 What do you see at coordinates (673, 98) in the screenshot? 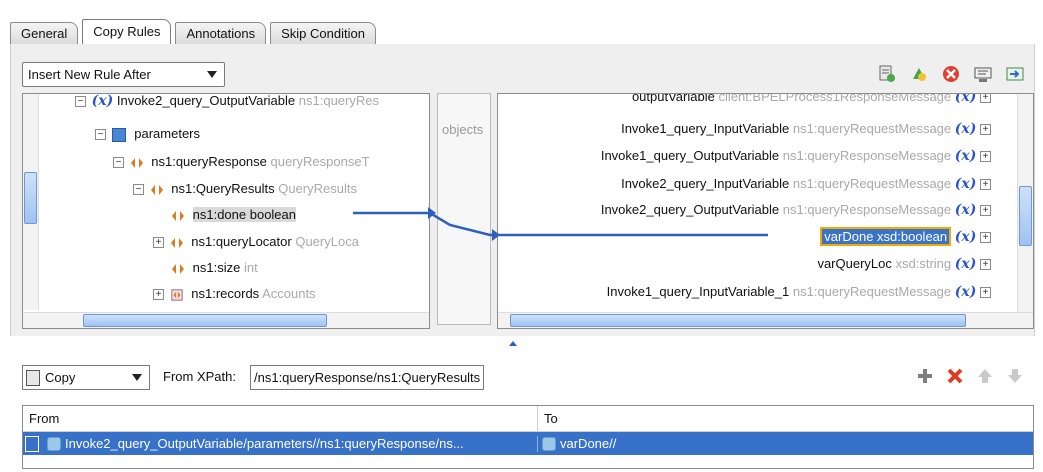
I see `tree-node-label: outputVariable` at bounding box center [673, 98].